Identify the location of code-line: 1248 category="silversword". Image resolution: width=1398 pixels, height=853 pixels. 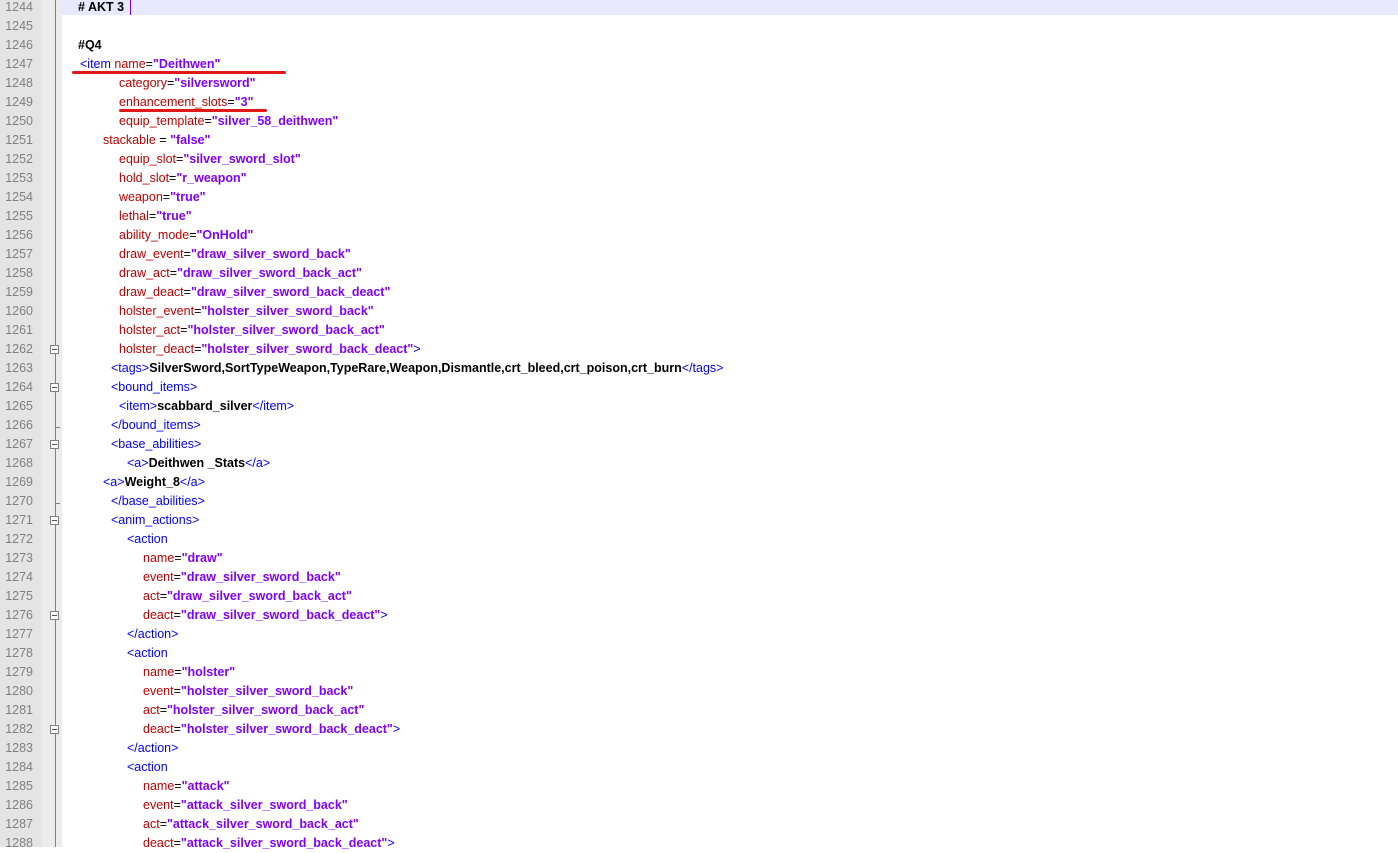
(699, 83).